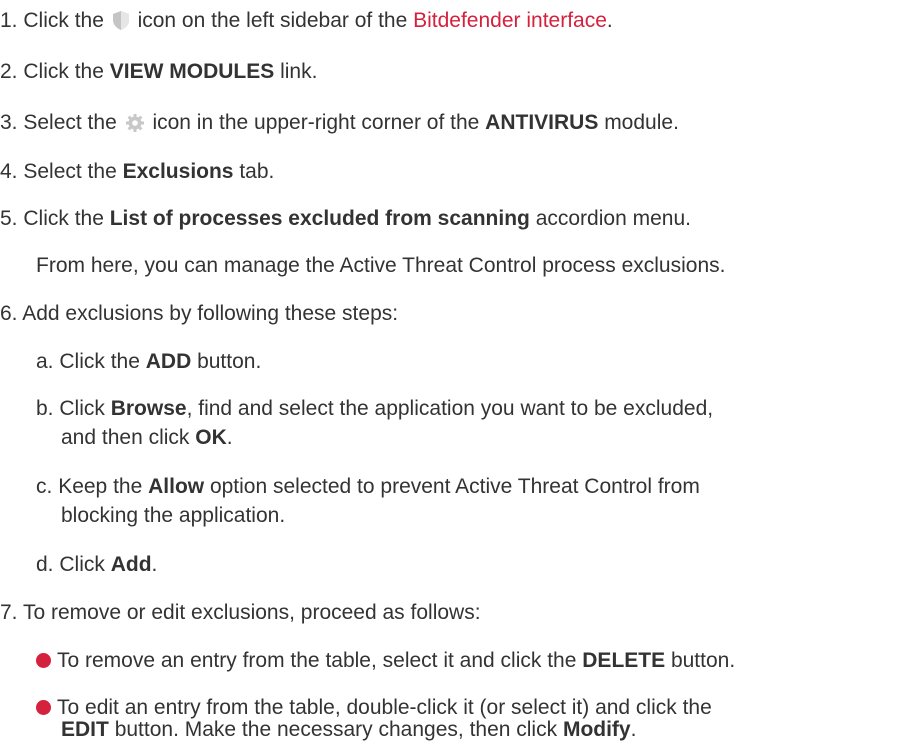 This screenshot has width=911, height=744. I want to click on step-text: Add exclusions by following these steps:, so click(210, 313).